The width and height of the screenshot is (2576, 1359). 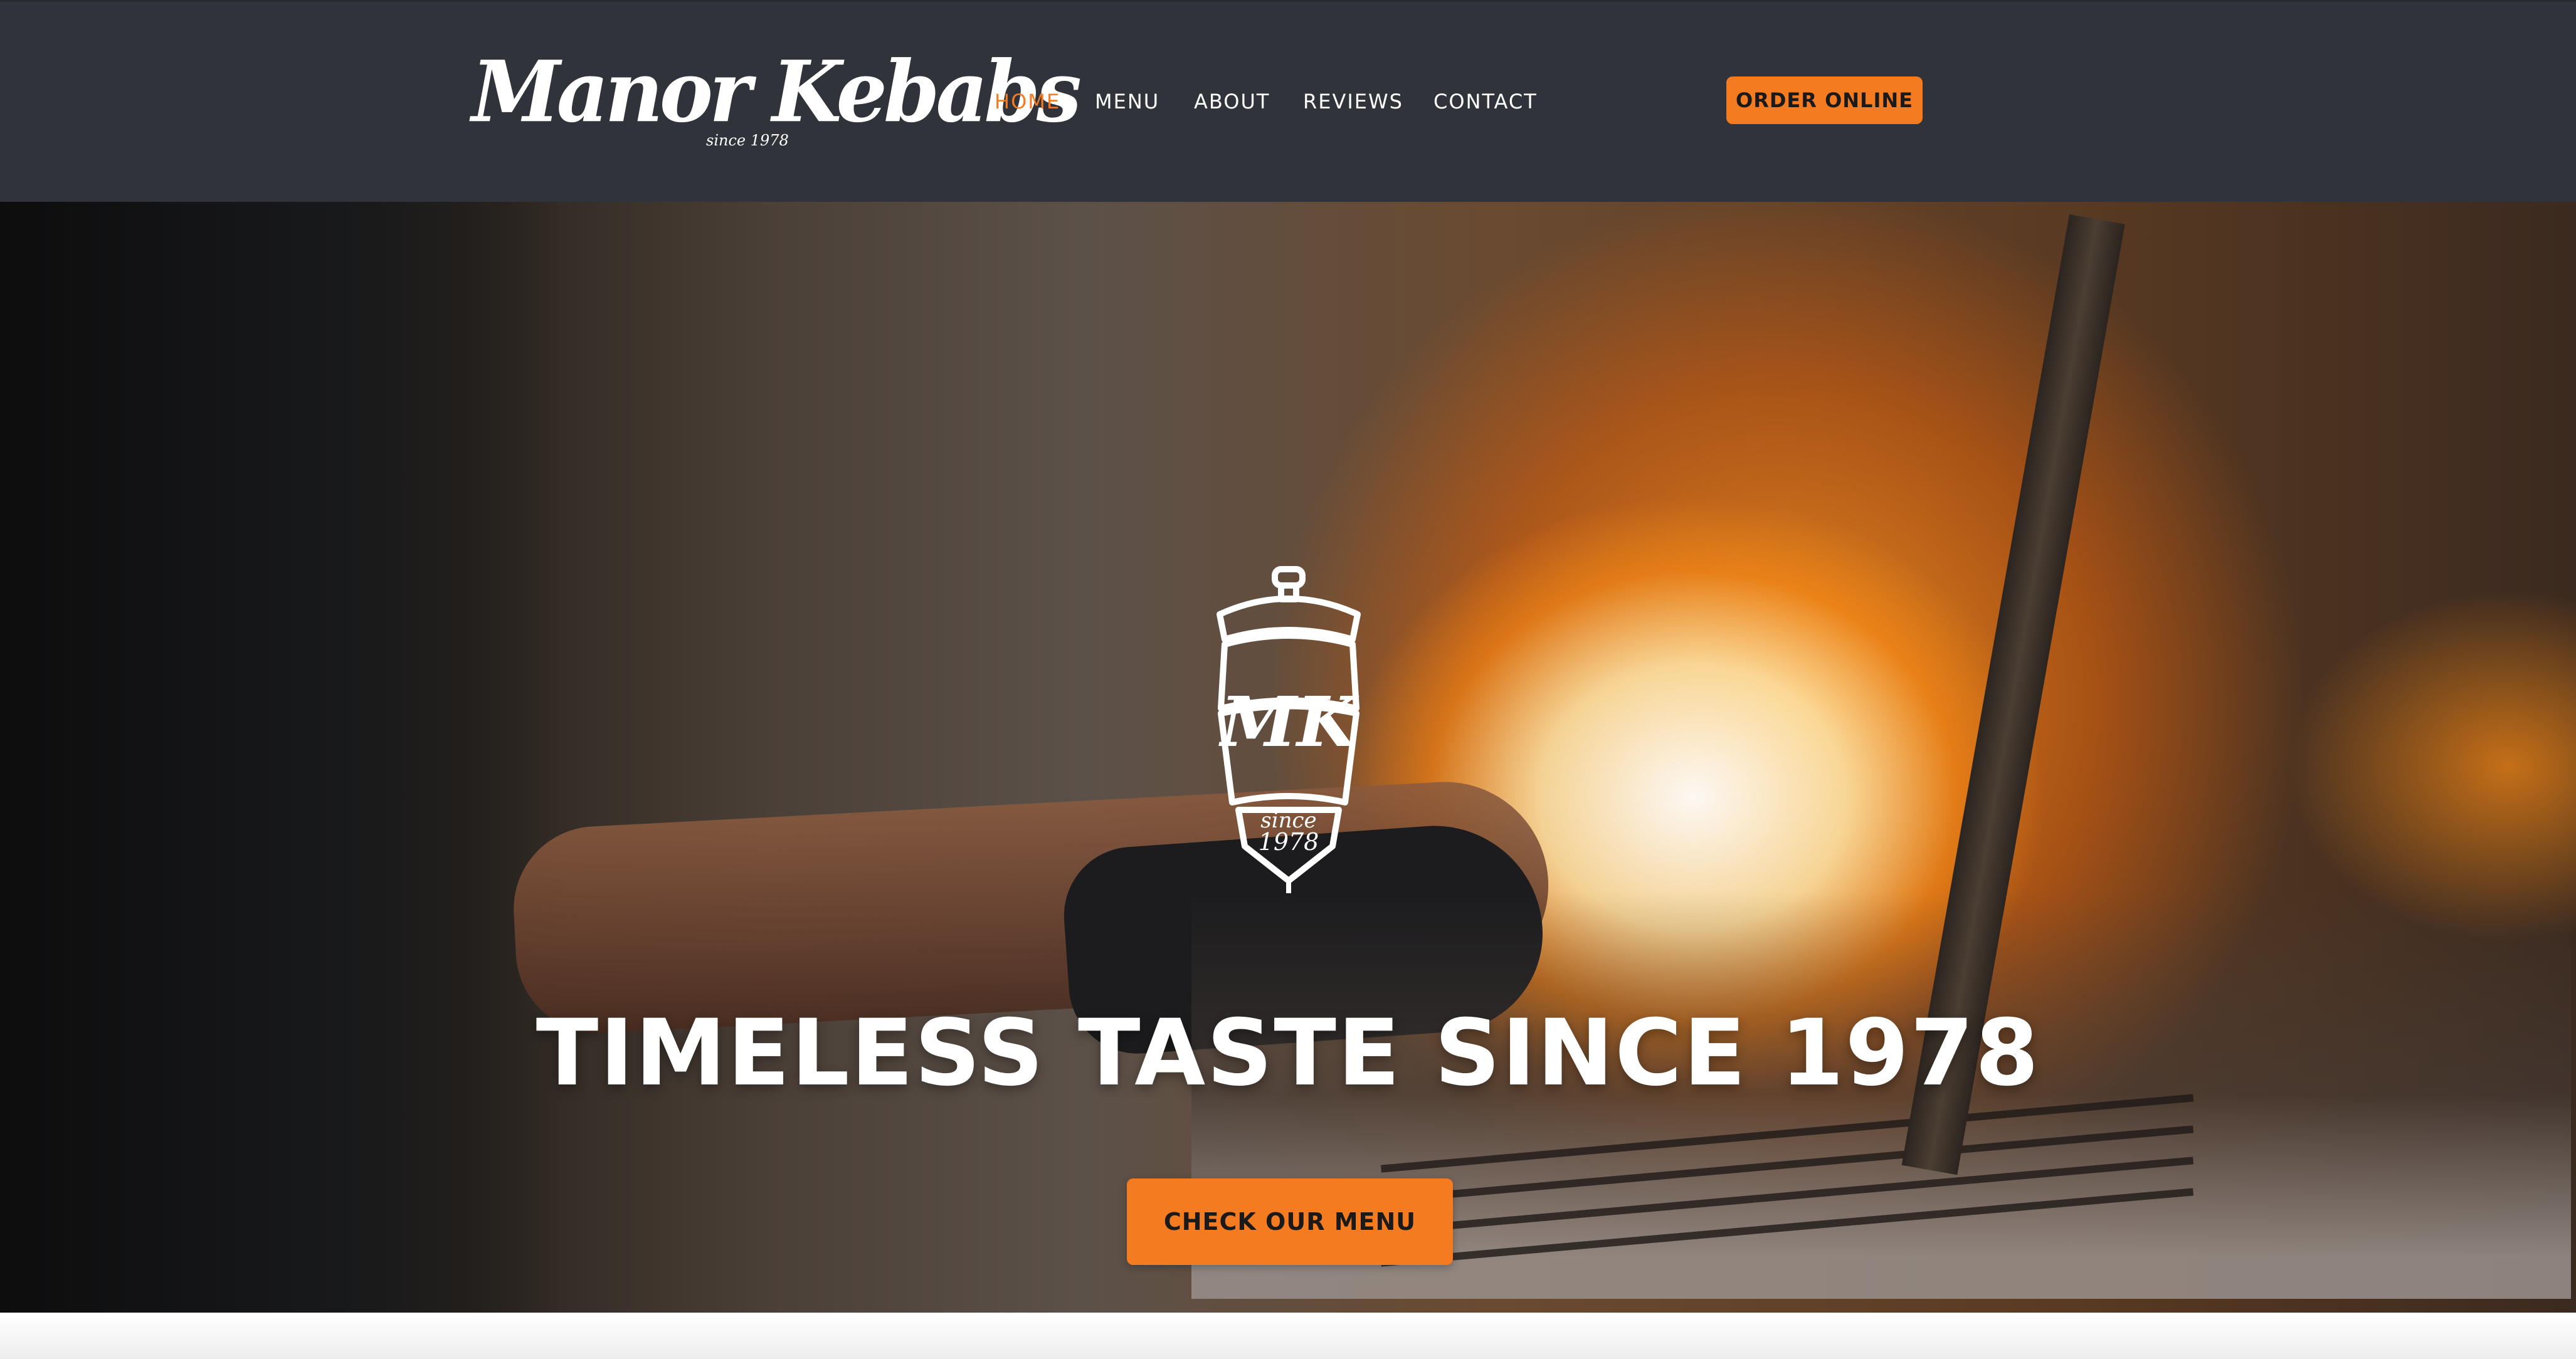 I want to click on nav-home: HOME, so click(x=1027, y=101).